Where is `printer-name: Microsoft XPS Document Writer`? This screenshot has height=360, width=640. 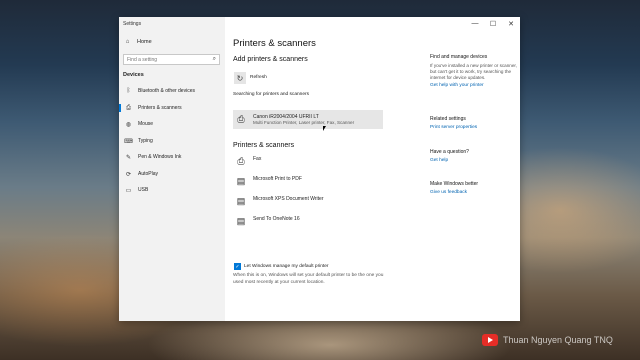 printer-name: Microsoft XPS Document Writer is located at coordinates (288, 199).